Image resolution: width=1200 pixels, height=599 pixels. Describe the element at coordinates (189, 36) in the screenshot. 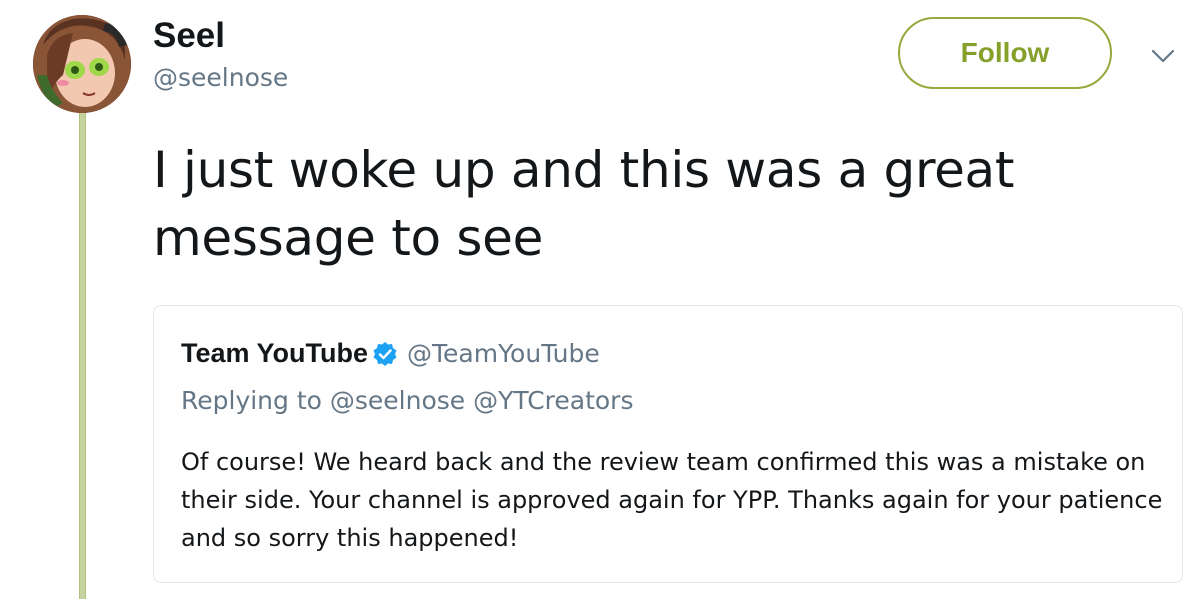

I see `author-display-name: Seel` at that location.